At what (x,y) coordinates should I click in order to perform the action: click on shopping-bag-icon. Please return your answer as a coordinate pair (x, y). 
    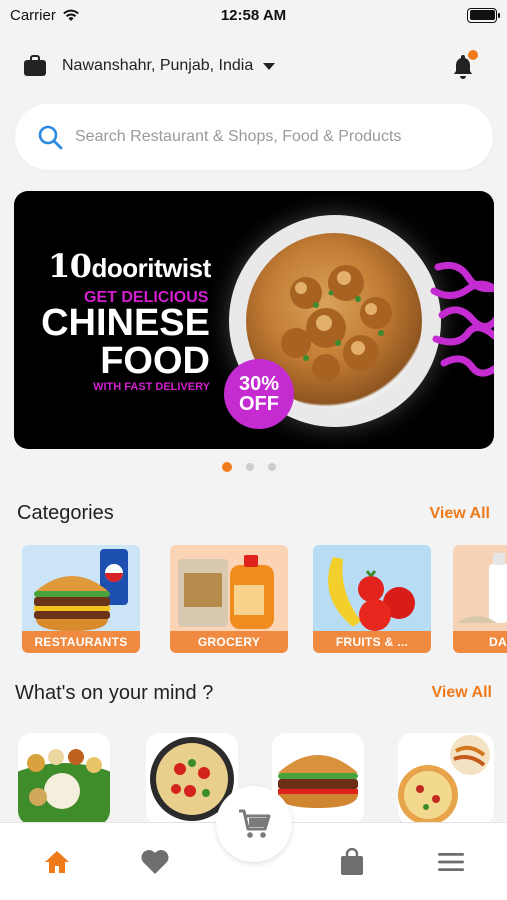
    Looking at the image, I should click on (352, 861).